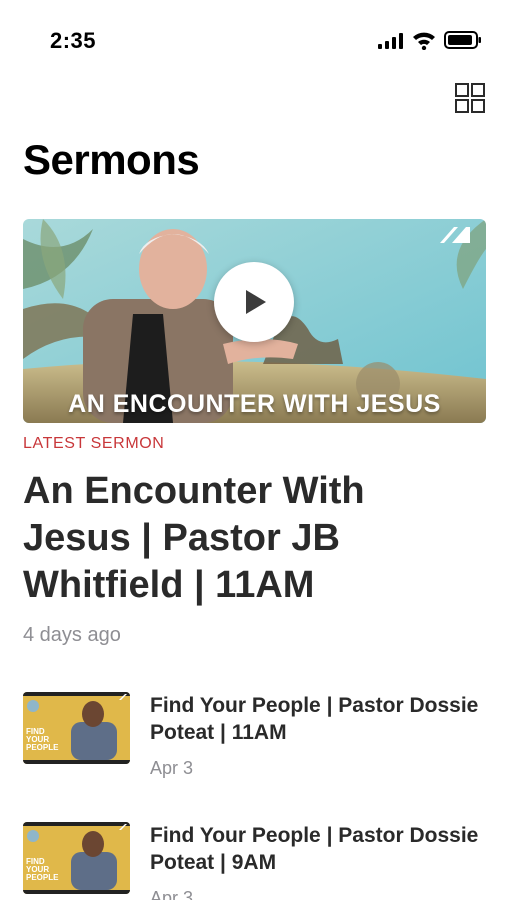  I want to click on hero-caption: AN ENCOUNTER WITH JESUS, so click(254, 404).